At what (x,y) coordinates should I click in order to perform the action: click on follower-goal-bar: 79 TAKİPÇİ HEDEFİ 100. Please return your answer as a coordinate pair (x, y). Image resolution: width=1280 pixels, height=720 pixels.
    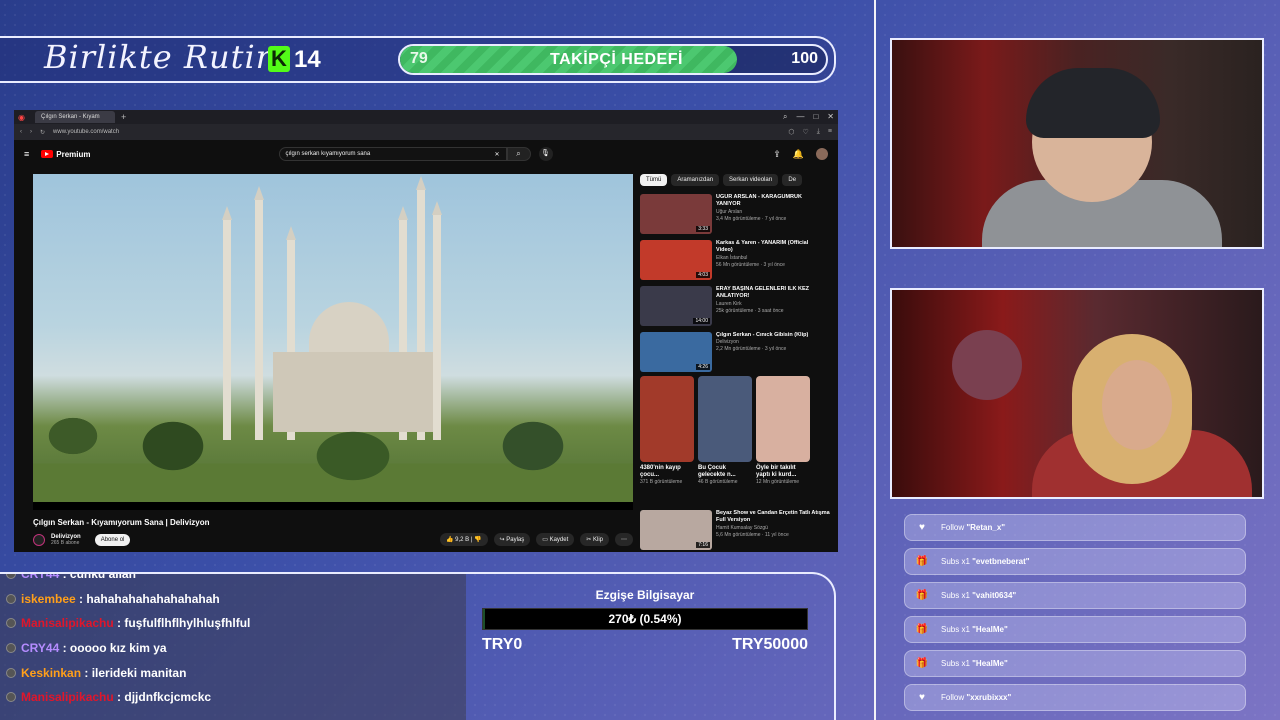
    Looking at the image, I should click on (613, 59).